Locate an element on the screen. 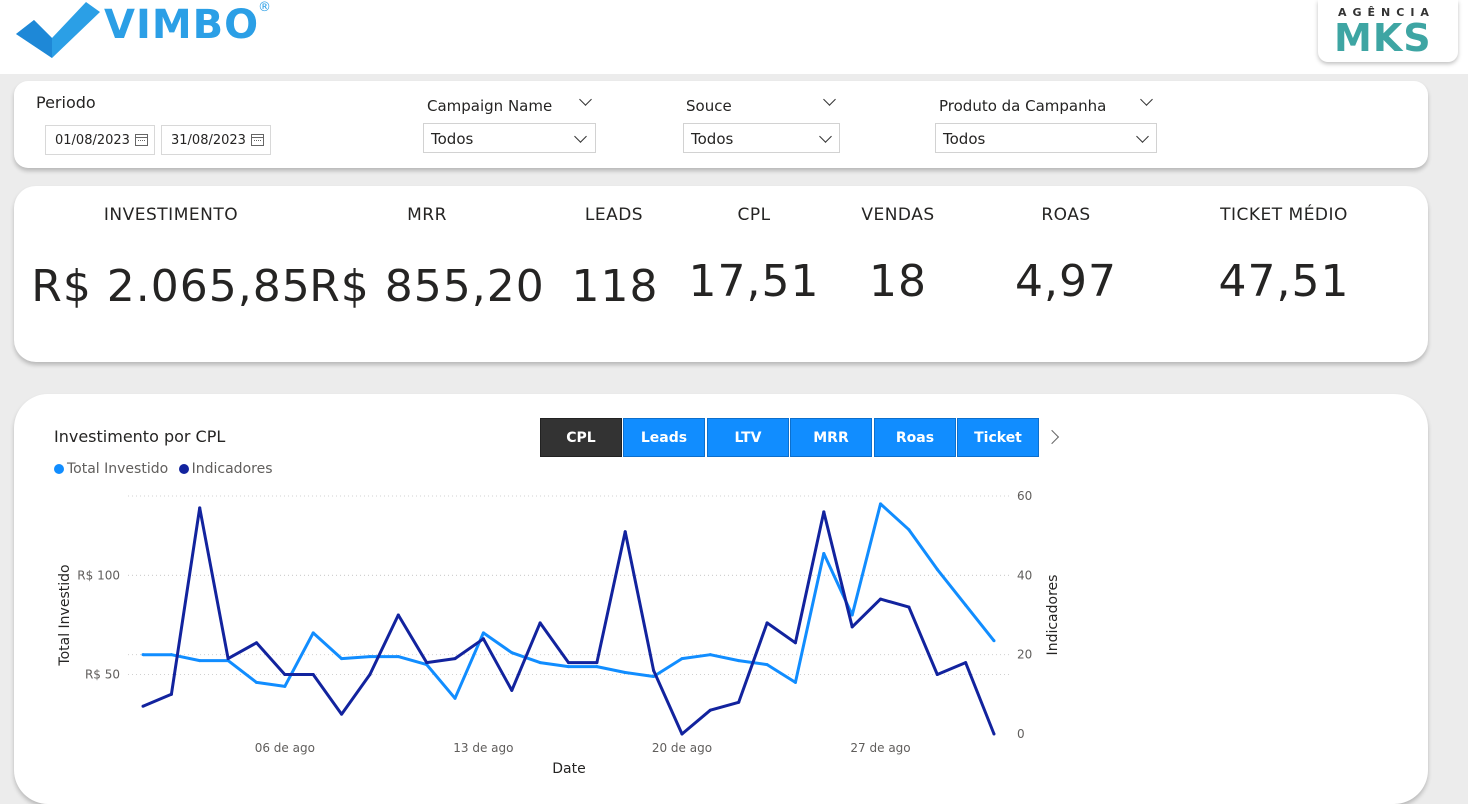  agency-logo: AGÊNCIA MKS is located at coordinates (1388, 31).